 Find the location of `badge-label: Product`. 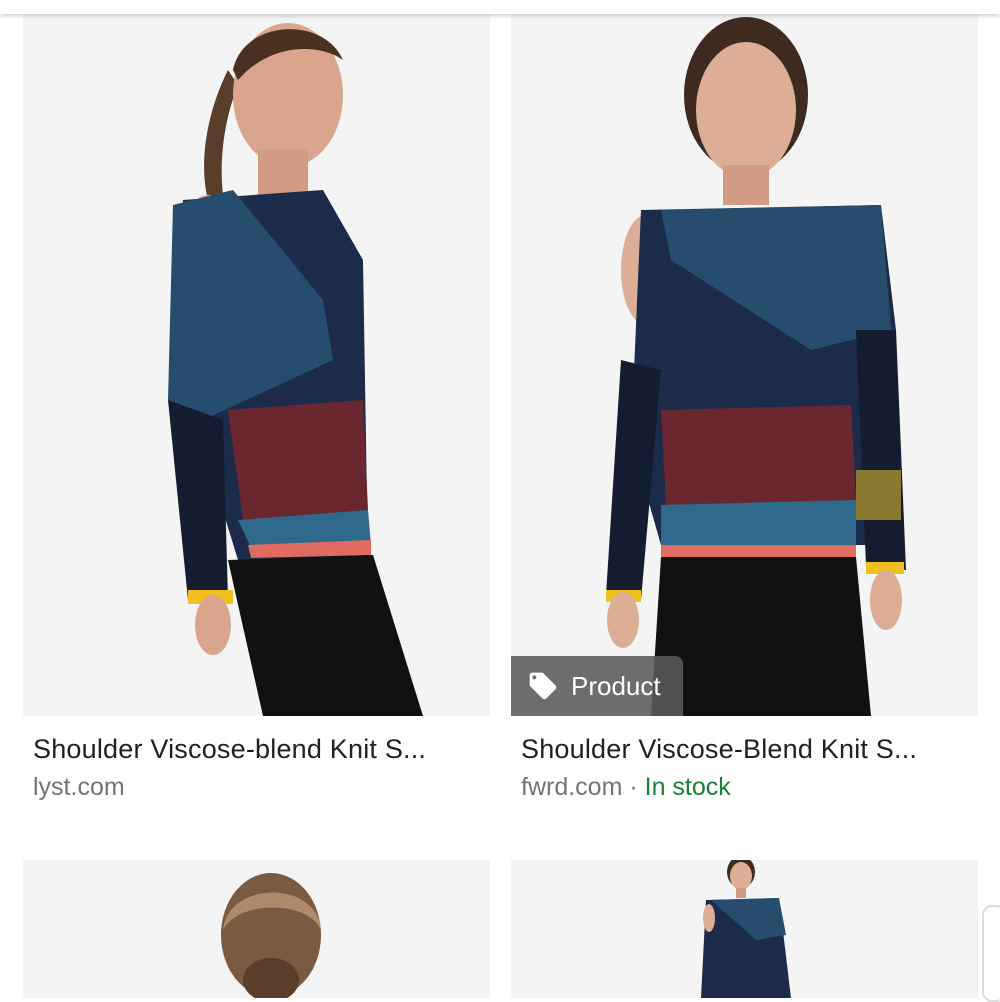

badge-label: Product is located at coordinates (616, 685).